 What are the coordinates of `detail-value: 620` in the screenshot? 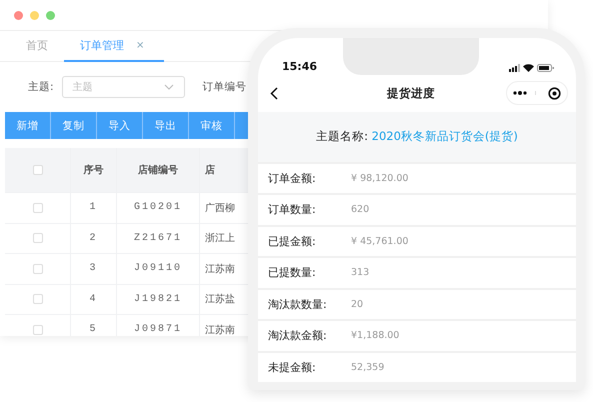 It's located at (360, 210).